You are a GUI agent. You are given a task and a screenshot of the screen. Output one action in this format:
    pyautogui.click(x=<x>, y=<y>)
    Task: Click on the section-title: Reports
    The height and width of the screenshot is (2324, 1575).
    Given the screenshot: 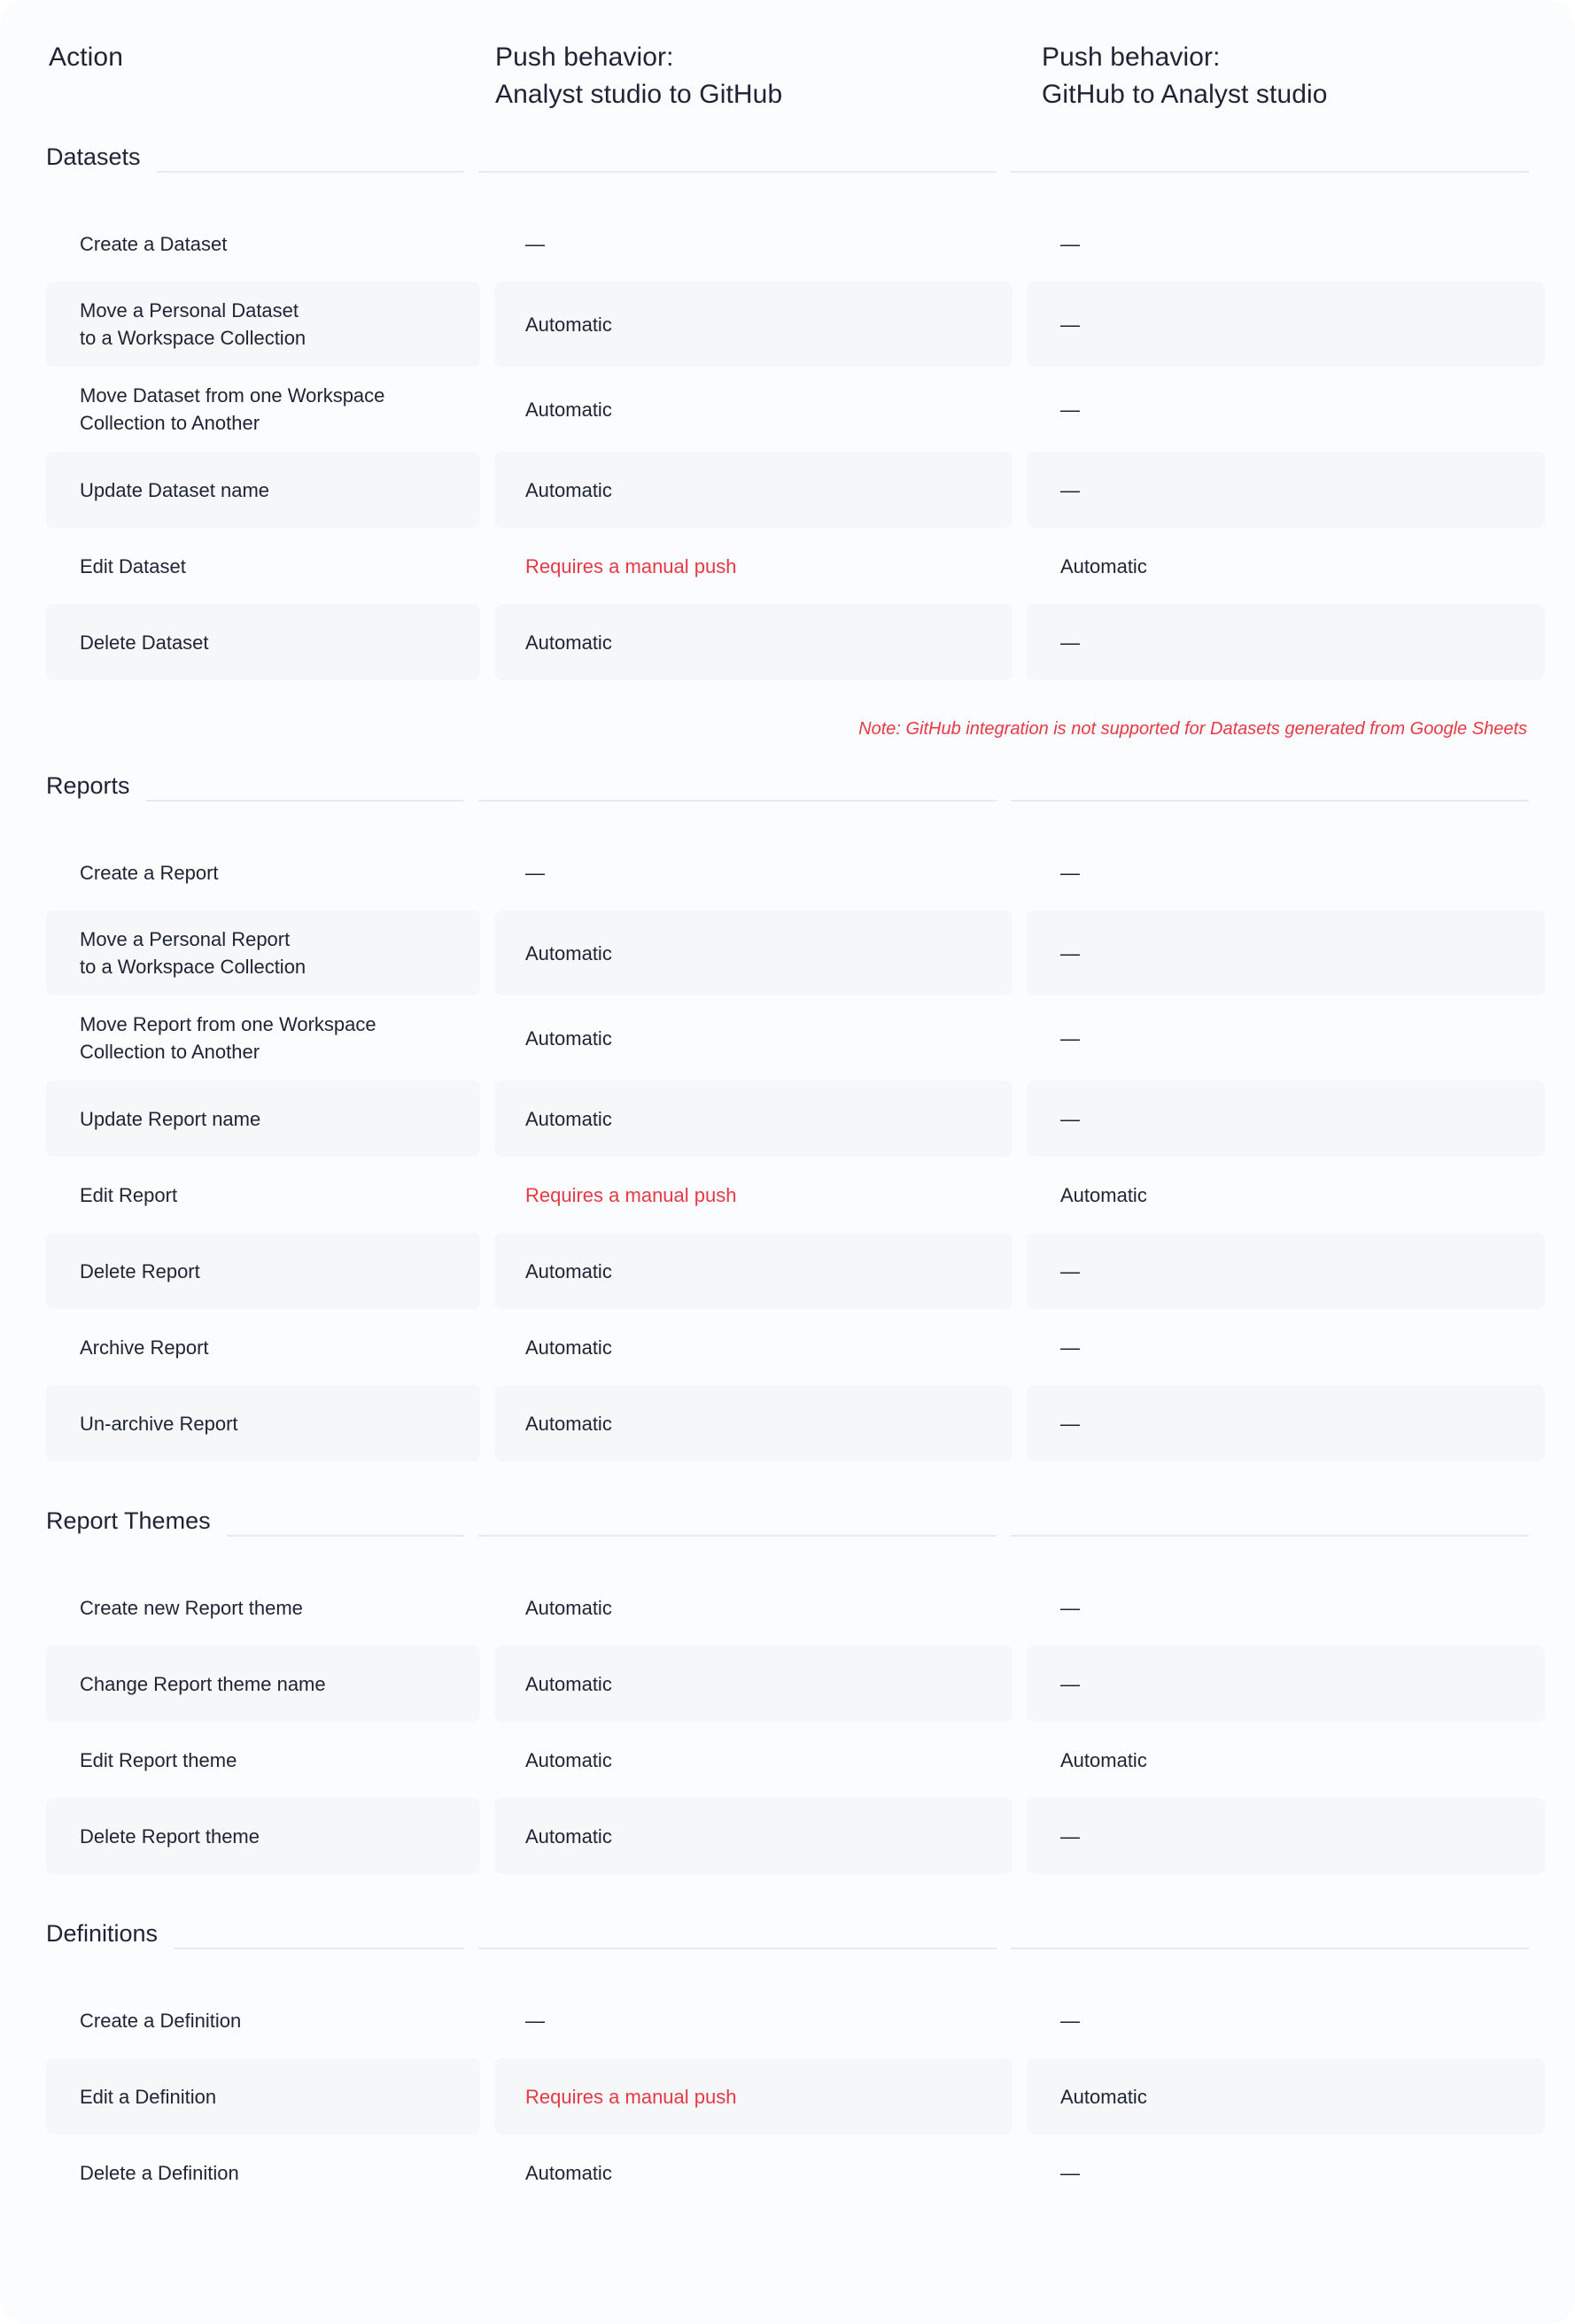 What is the action you would take?
    pyautogui.click(x=88, y=785)
    